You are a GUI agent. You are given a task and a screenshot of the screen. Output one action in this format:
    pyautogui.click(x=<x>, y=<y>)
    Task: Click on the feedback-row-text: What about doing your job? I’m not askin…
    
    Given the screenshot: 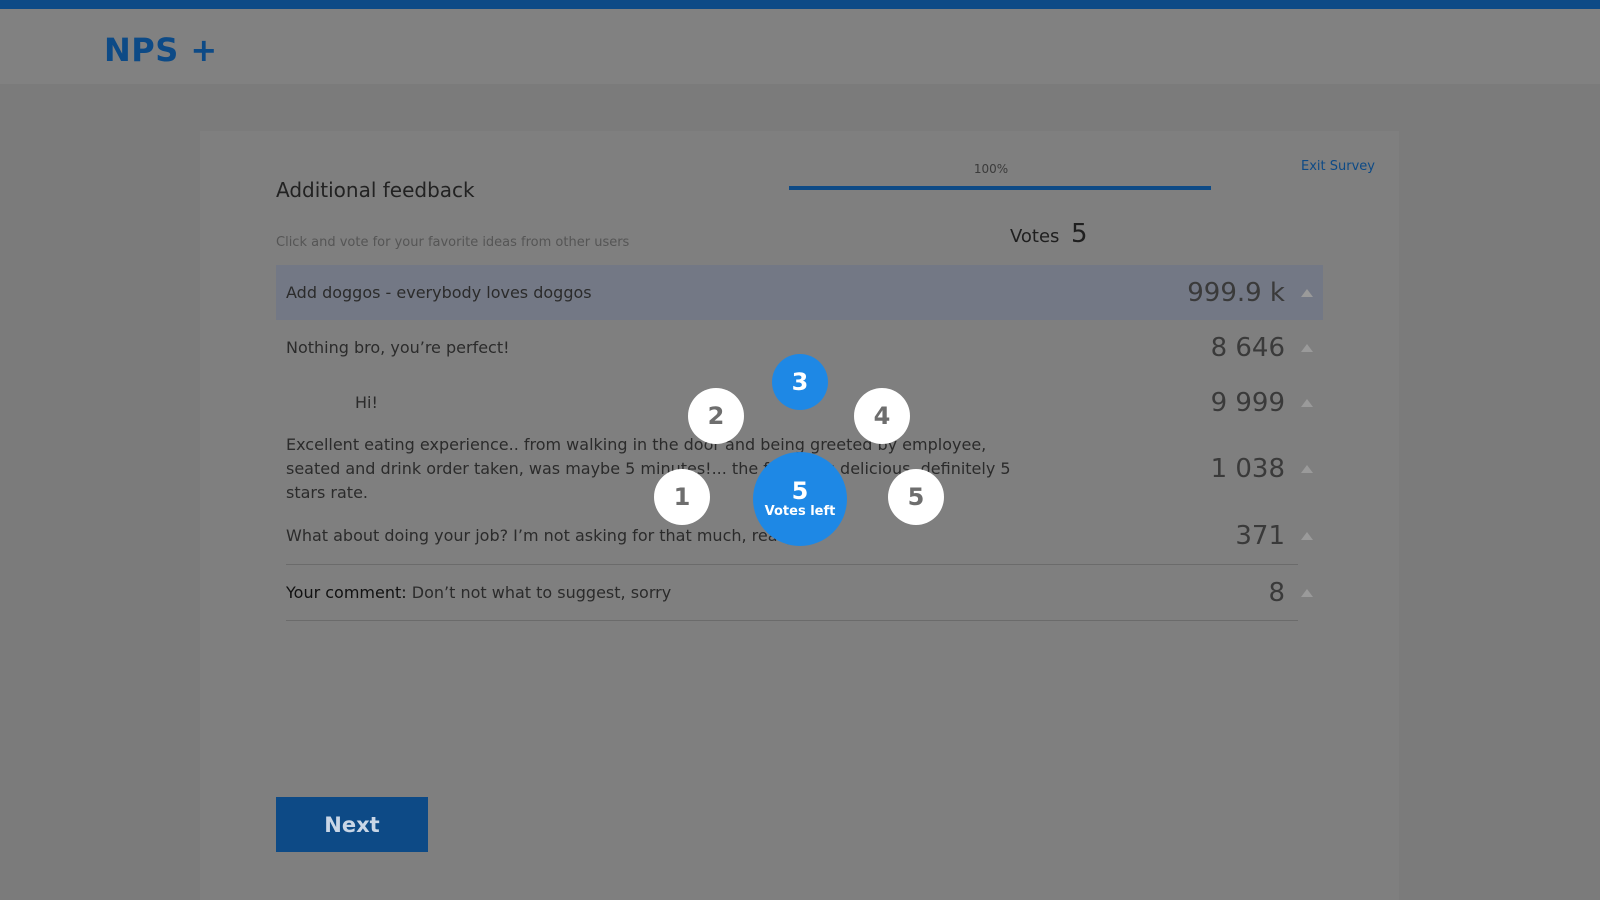 What is the action you would take?
    pyautogui.click(x=545, y=535)
    